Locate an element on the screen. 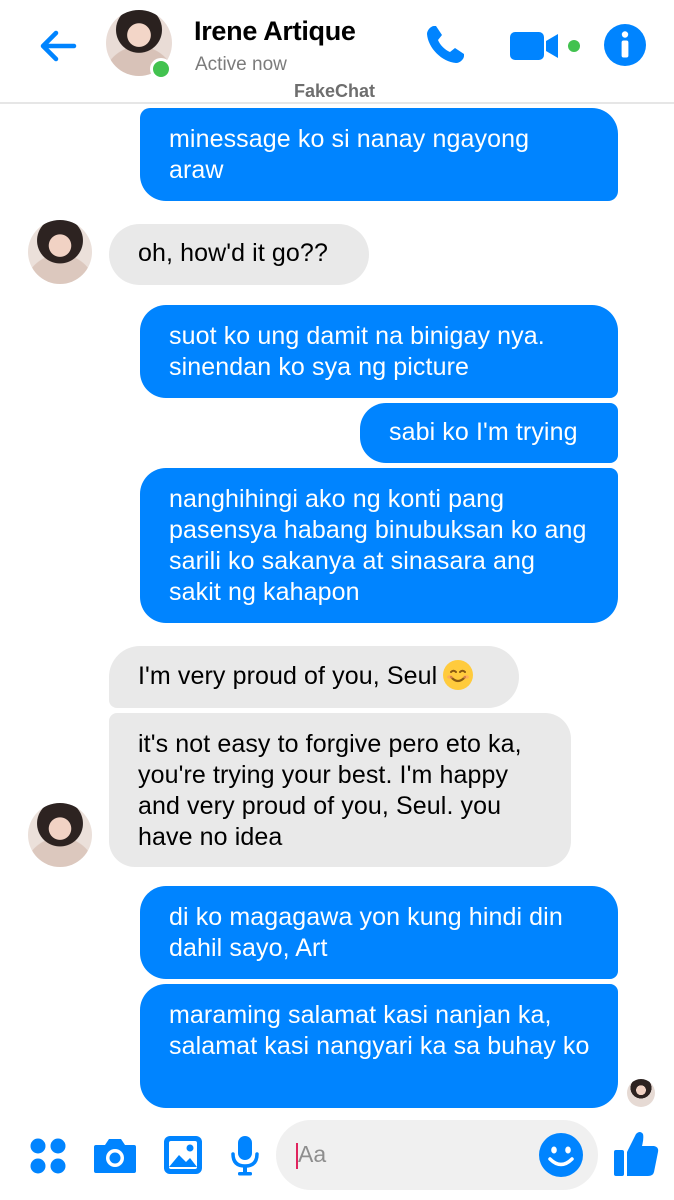 The height and width of the screenshot is (1200, 674). message-bubble-sent: sabi ko I'm trying is located at coordinates (489, 433).